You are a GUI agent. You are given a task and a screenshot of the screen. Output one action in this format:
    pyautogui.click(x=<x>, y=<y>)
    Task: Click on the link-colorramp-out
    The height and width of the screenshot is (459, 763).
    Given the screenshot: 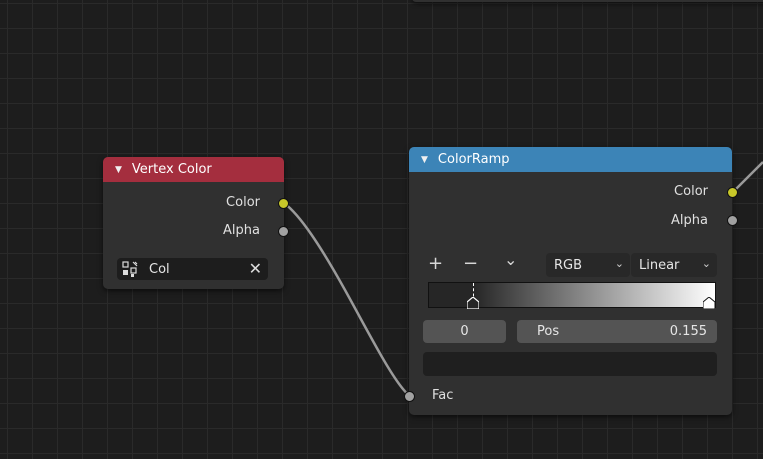 What is the action you would take?
    pyautogui.click(x=747, y=177)
    